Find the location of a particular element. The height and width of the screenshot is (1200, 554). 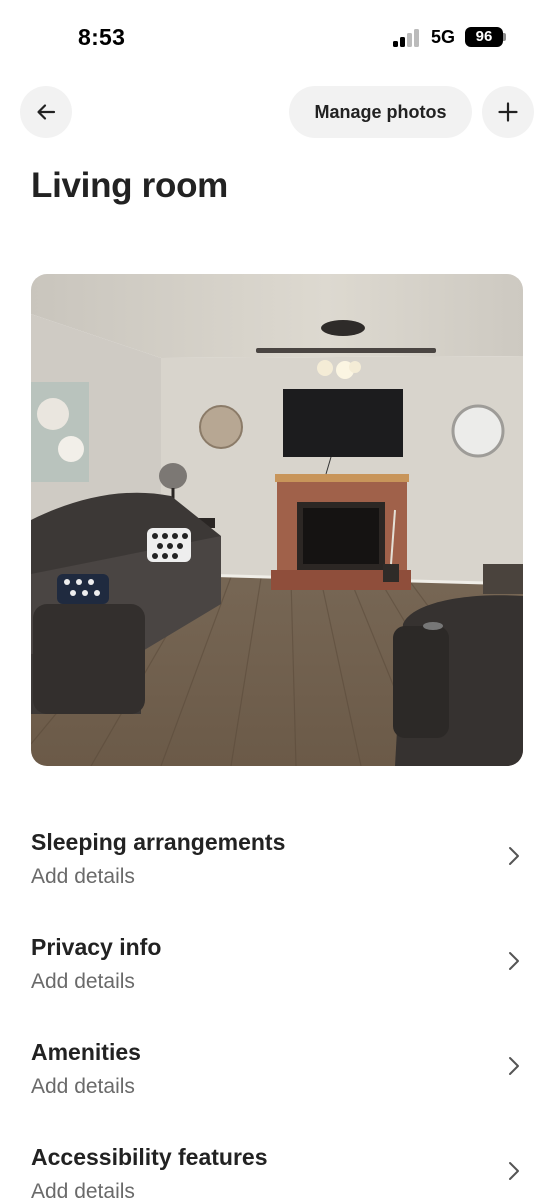

battery-level: 96 is located at coordinates (484, 36).